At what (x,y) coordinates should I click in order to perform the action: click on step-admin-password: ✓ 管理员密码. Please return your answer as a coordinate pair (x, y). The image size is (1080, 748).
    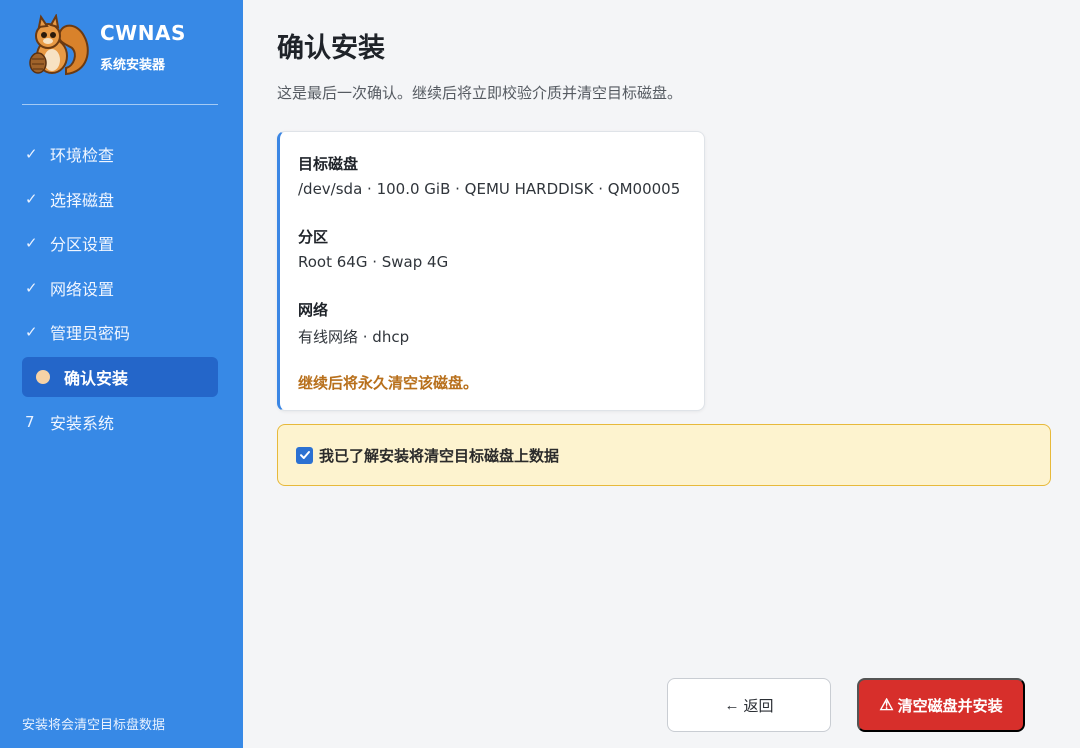
    Looking at the image, I should click on (120, 332).